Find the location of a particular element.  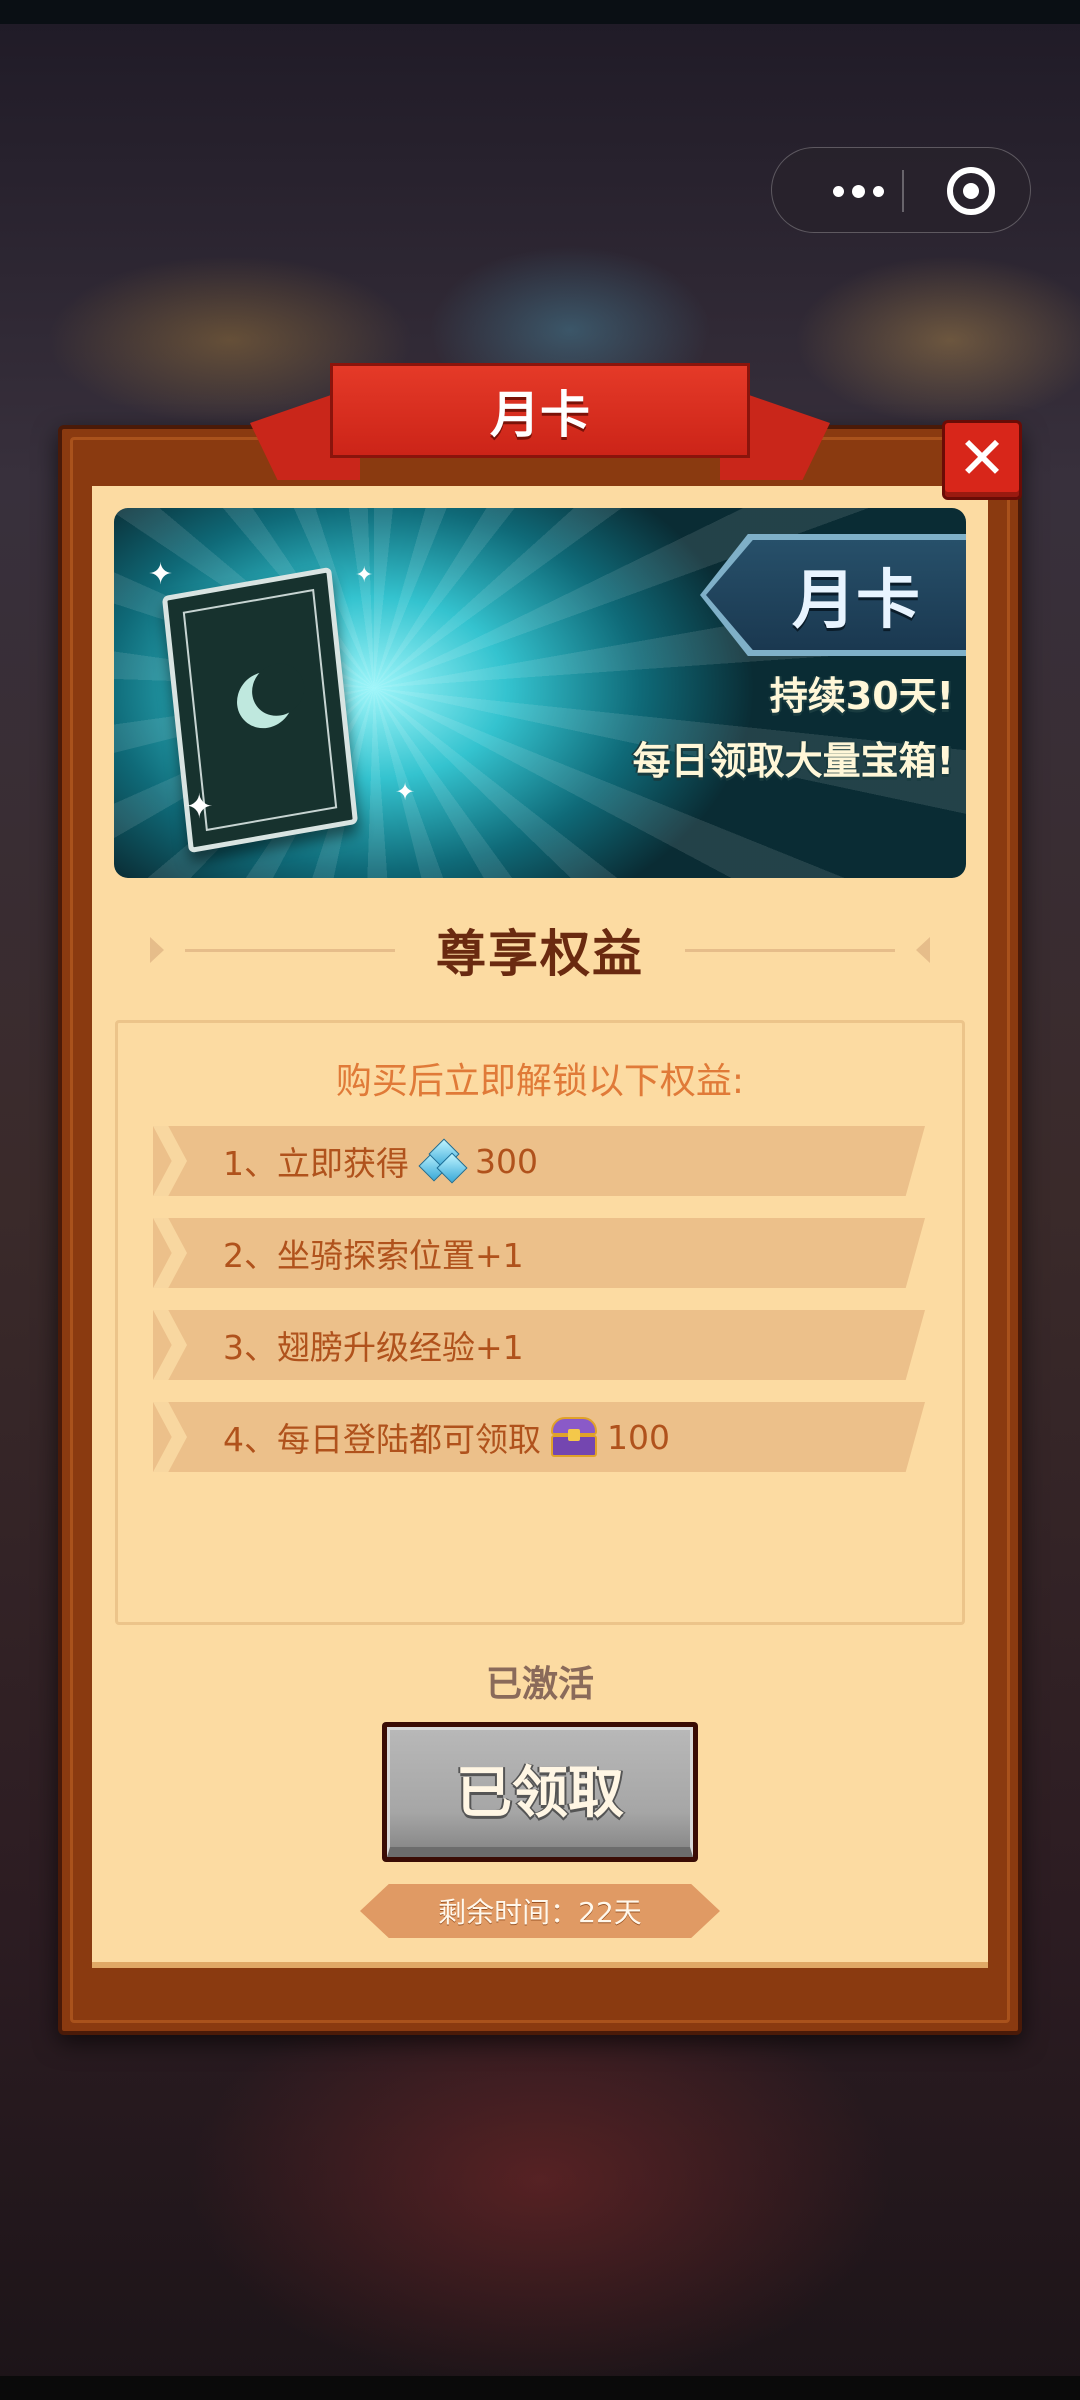

claimed-button-label: 已领取 is located at coordinates (540, 1792).